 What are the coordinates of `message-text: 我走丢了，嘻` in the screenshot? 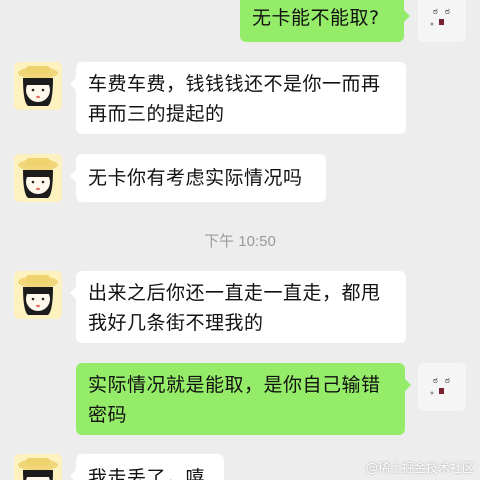 It's located at (147, 473).